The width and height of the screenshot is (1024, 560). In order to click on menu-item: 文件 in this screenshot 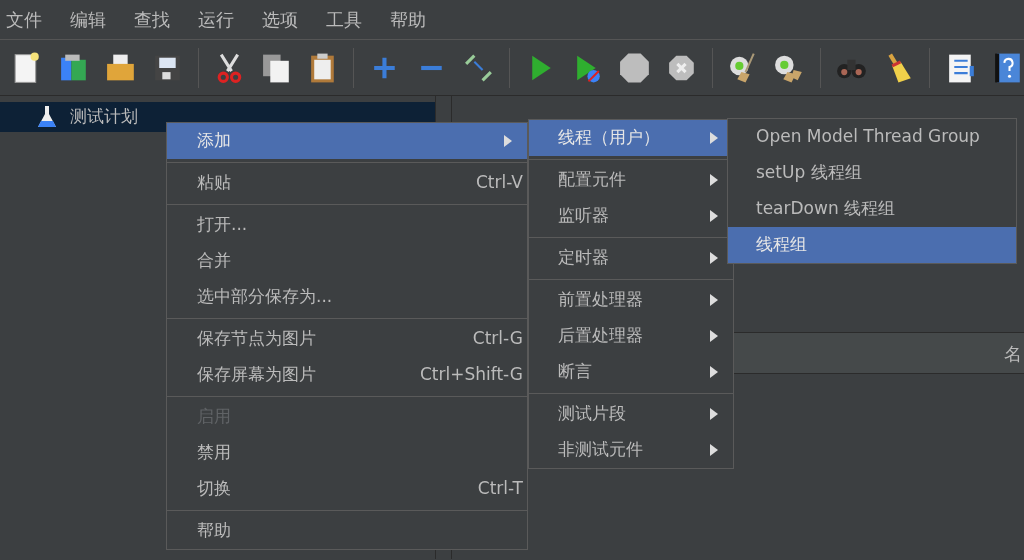, I will do `click(24, 19)`.